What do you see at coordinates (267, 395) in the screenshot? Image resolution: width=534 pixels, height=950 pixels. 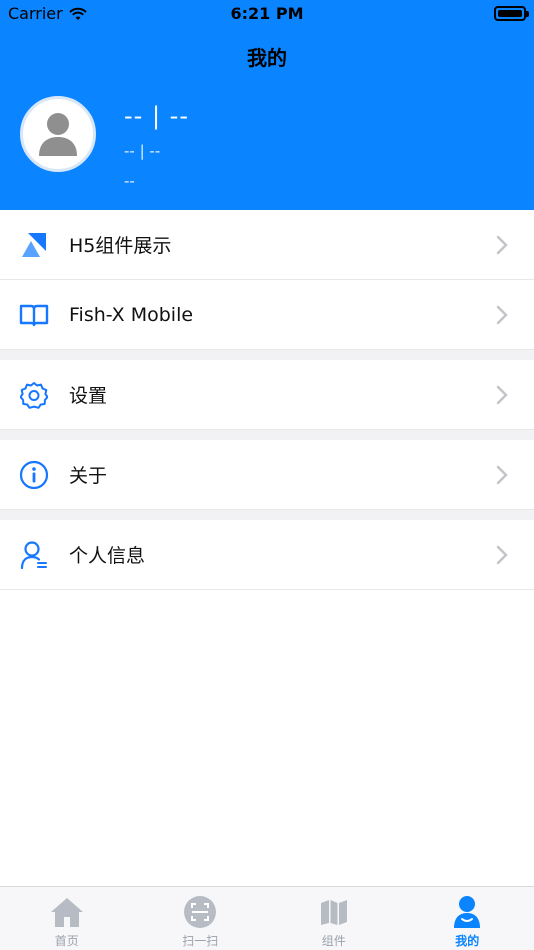 I see `menu-item-settings: 设置` at bounding box center [267, 395].